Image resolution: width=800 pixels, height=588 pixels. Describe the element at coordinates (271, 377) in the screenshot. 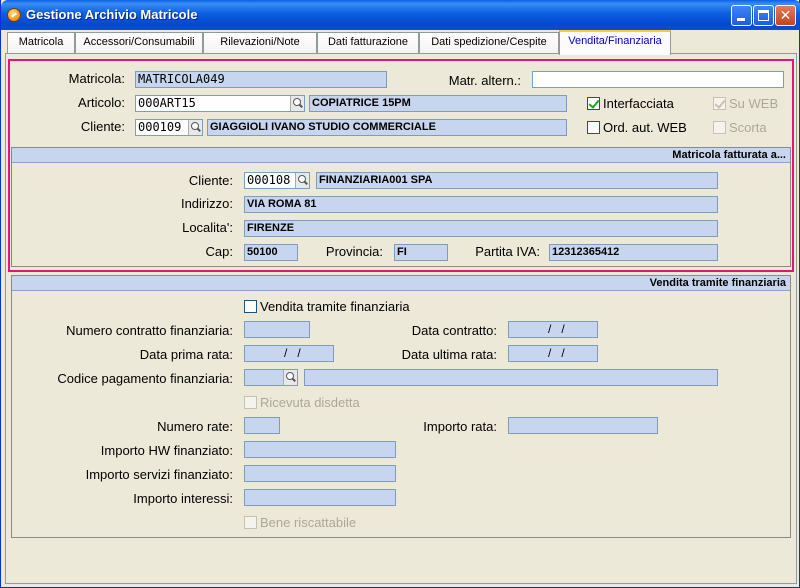

I see `codice-pagamento-field` at that location.